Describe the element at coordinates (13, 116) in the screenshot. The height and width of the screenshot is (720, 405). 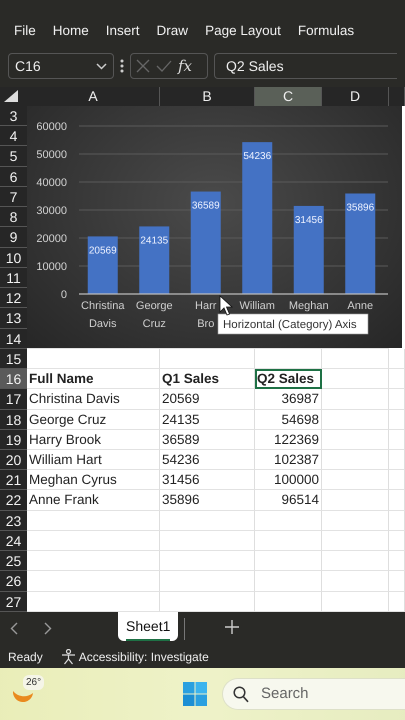
I see `row-header: 3` at that location.